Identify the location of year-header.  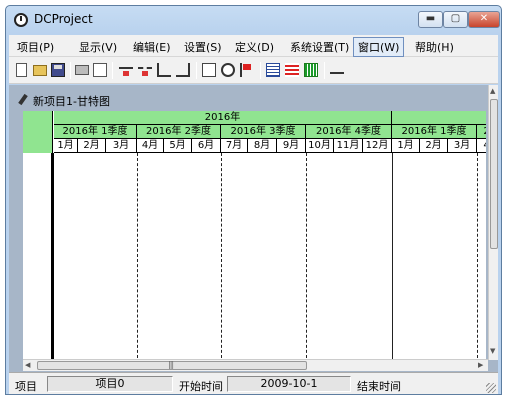
(439, 118).